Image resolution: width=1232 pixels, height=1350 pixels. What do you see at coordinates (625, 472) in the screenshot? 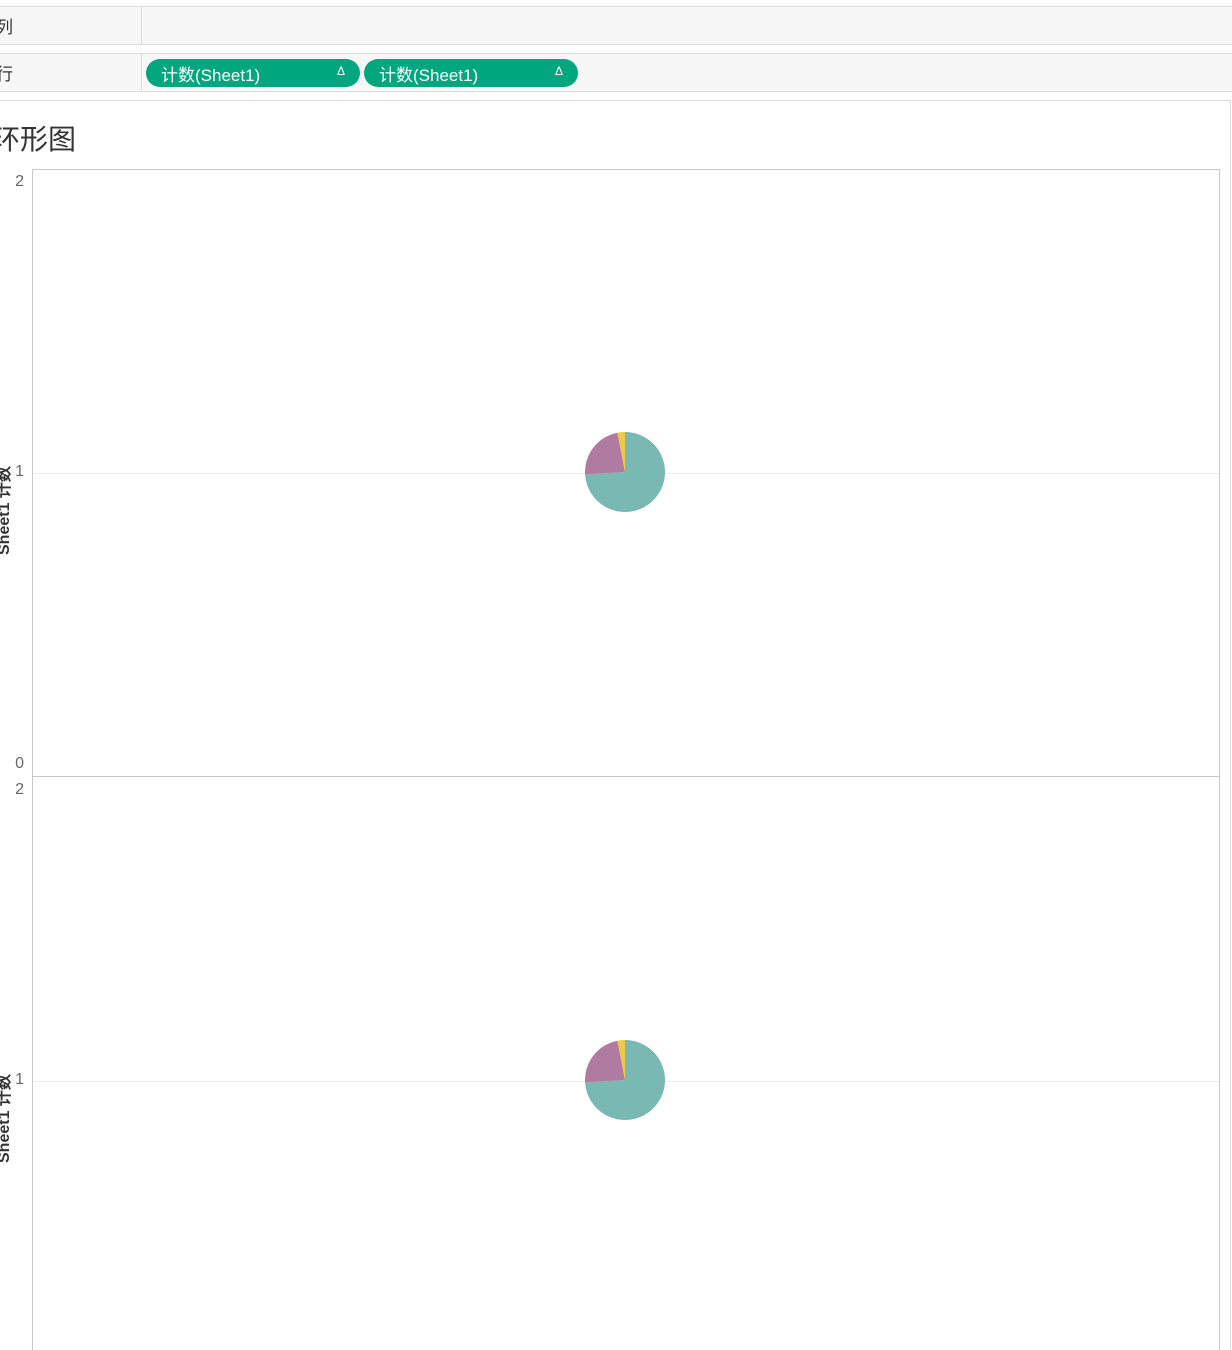
I see `pie-chart-top` at bounding box center [625, 472].